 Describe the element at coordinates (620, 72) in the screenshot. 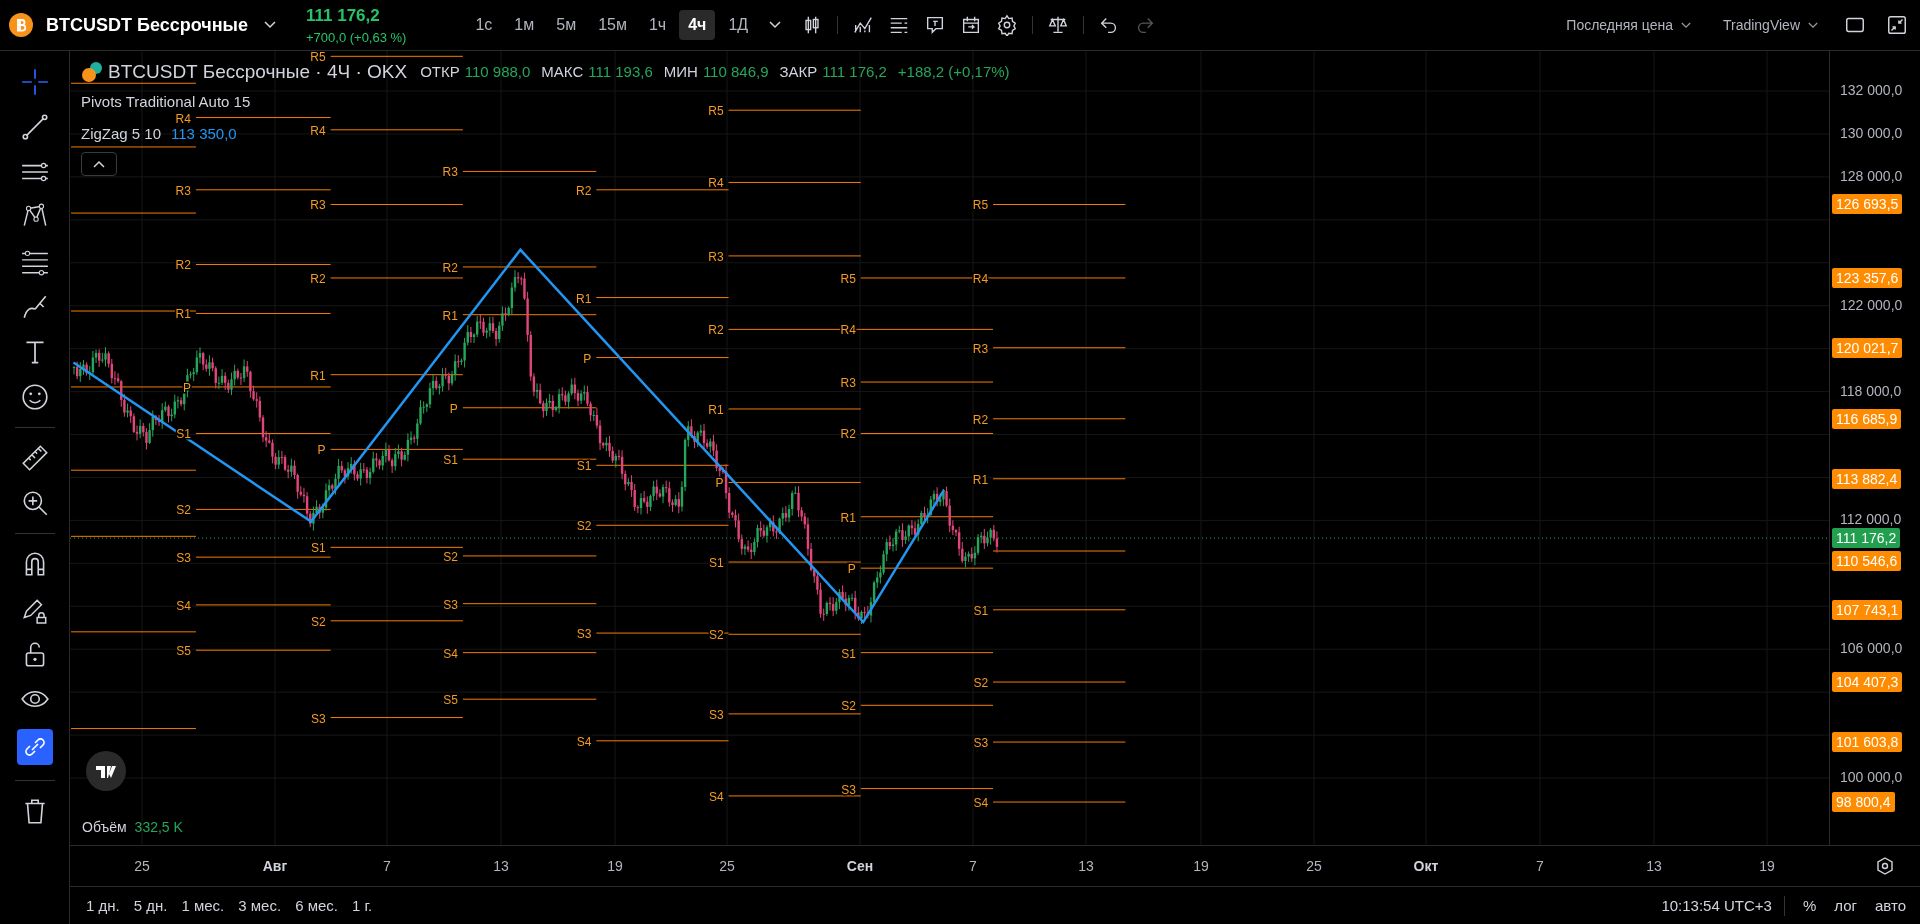

I see `ohlc-value: 111 193,6` at that location.